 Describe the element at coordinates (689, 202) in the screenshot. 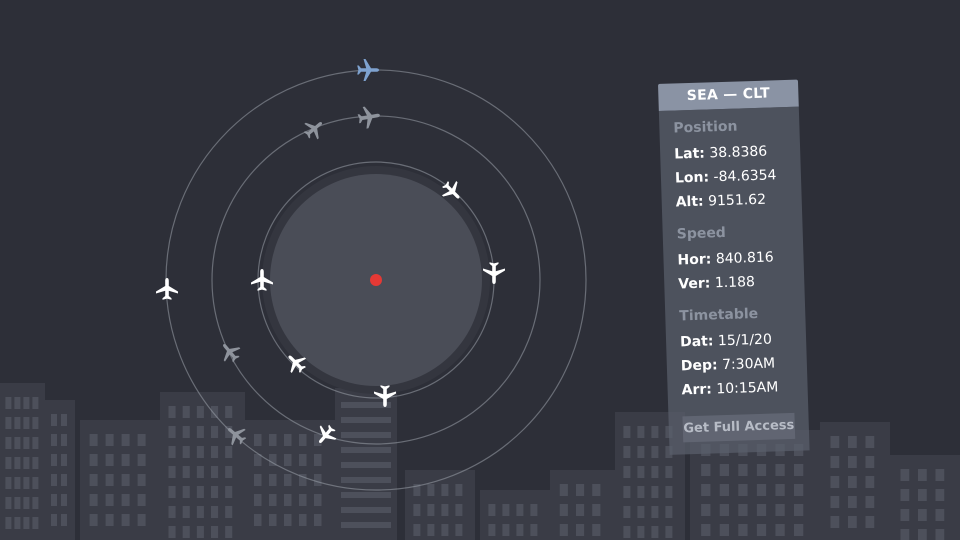

I see `row-key: Alt:` at that location.